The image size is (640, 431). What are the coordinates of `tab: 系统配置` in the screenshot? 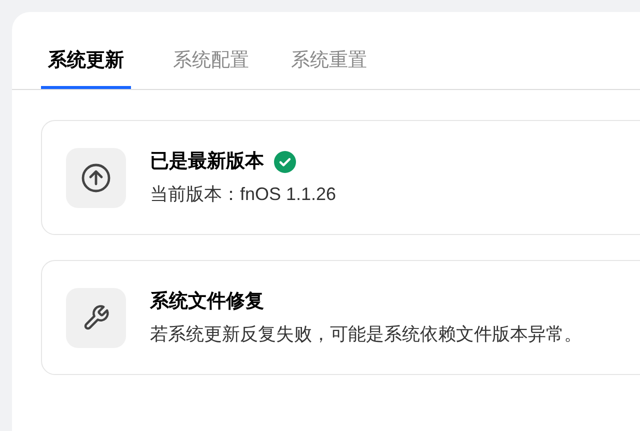 It's located at (211, 63).